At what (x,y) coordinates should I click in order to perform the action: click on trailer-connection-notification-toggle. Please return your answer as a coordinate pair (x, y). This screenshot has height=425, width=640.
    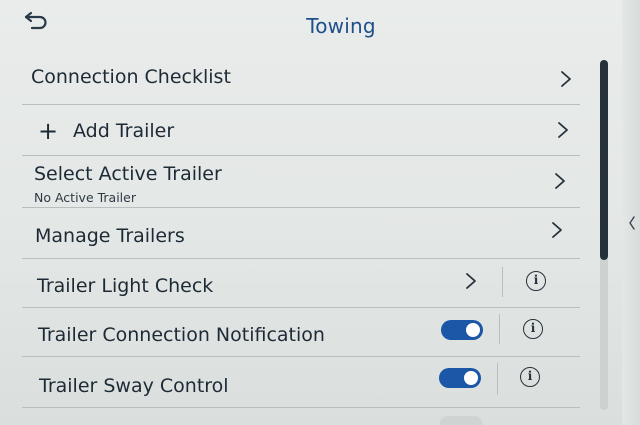
    Looking at the image, I should click on (462, 330).